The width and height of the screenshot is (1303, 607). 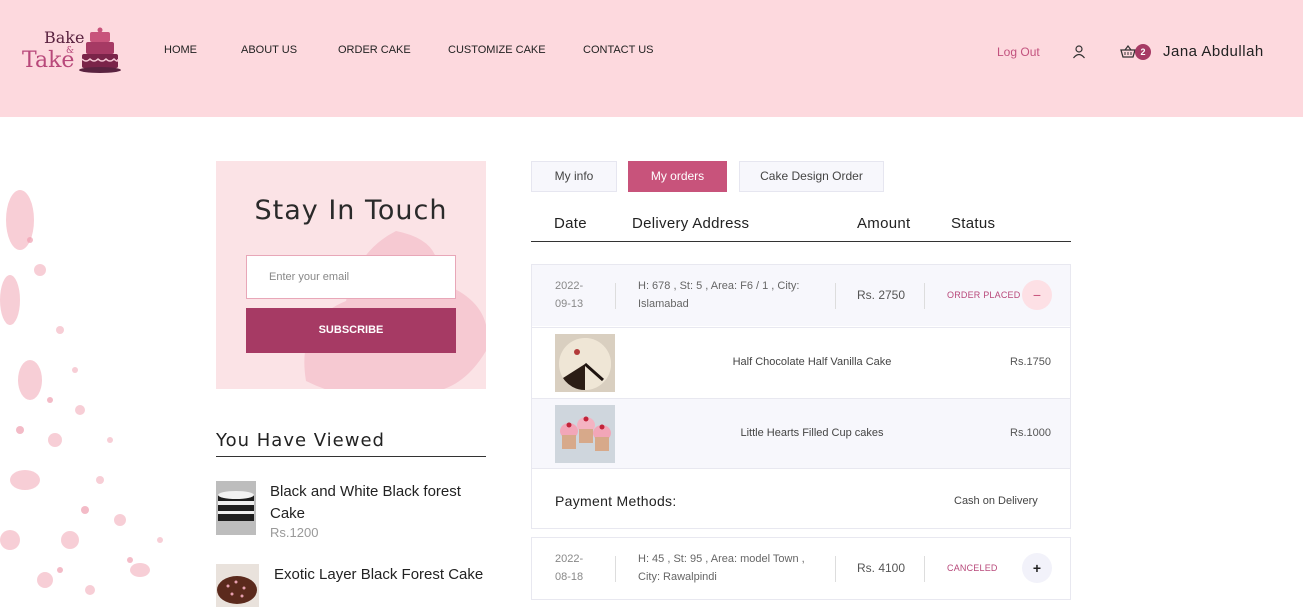 I want to click on order-item-price: Rs.1000, so click(x=1030, y=433).